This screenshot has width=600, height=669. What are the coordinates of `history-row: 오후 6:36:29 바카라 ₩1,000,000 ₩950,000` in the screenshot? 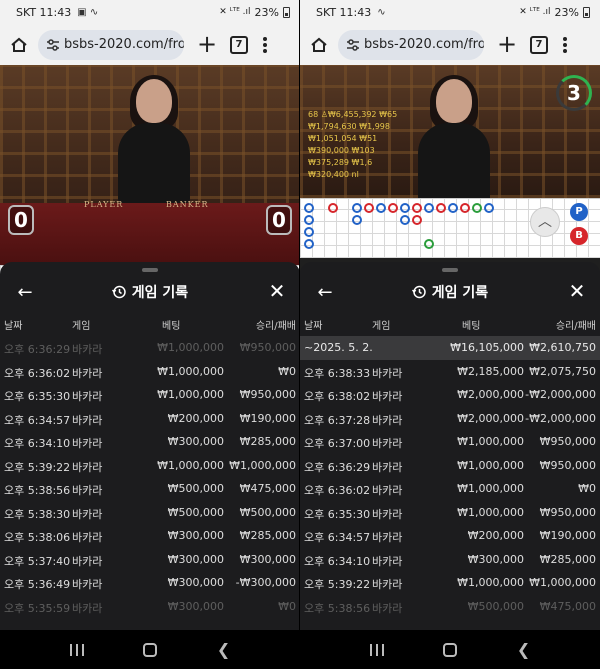 It's located at (450, 466).